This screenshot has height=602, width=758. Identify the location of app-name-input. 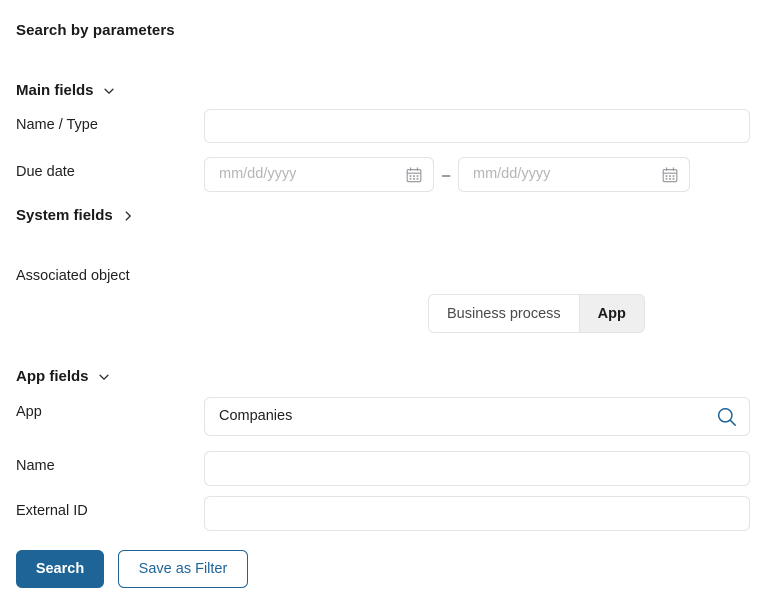
(477, 468).